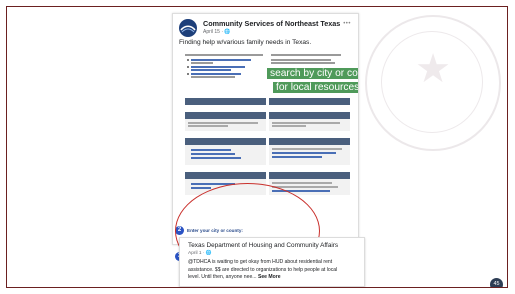  Describe the element at coordinates (312, 73) in the screenshot. I see `caption-search-by-city: search by city or county` at that location.